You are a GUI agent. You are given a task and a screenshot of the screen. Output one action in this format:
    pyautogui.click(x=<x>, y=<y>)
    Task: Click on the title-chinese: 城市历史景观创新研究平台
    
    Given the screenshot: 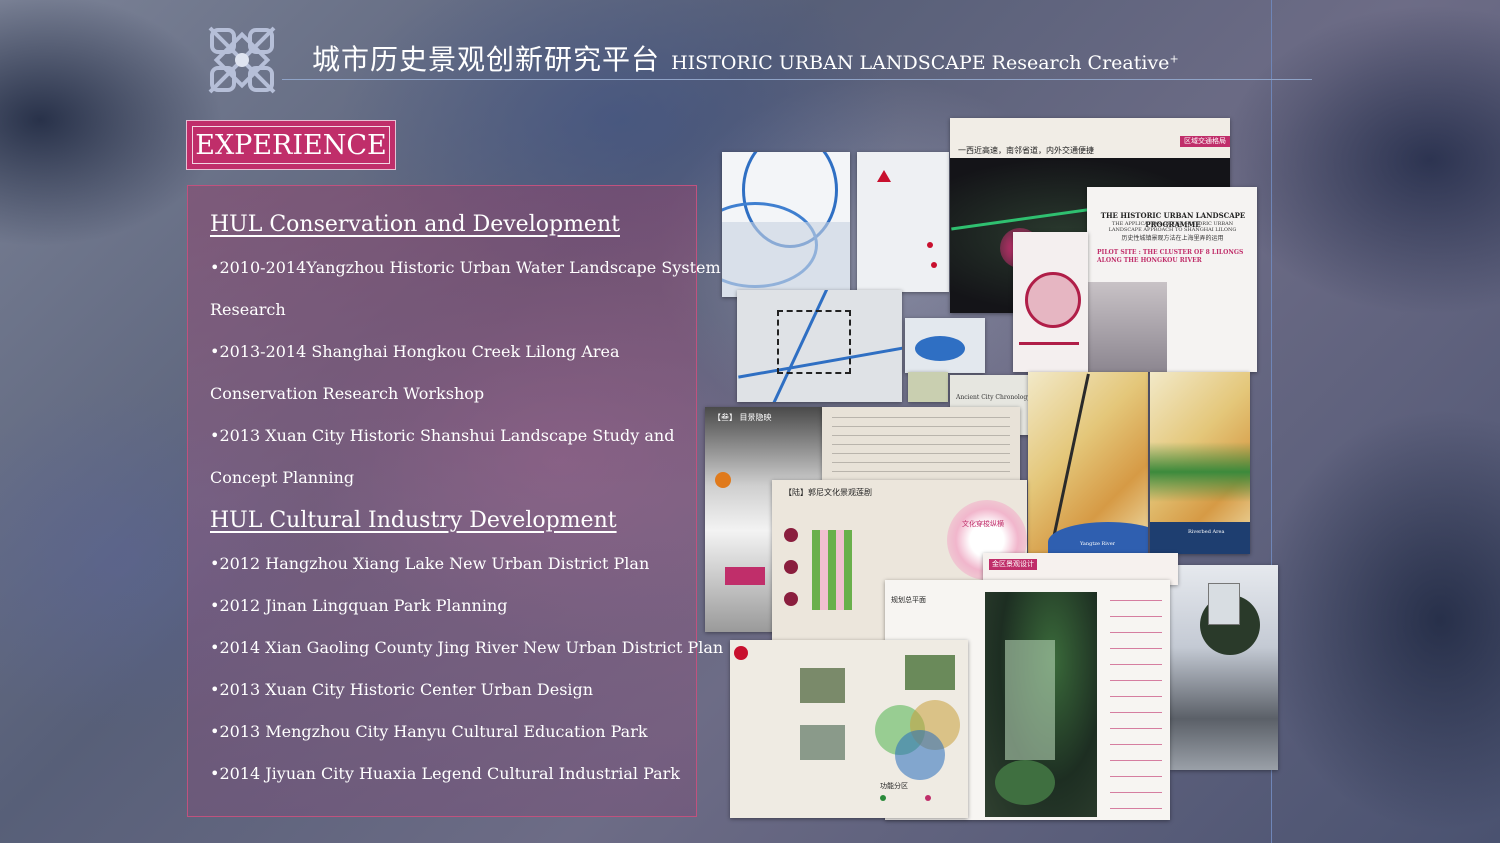 What is the action you would take?
    pyautogui.click(x=486, y=59)
    